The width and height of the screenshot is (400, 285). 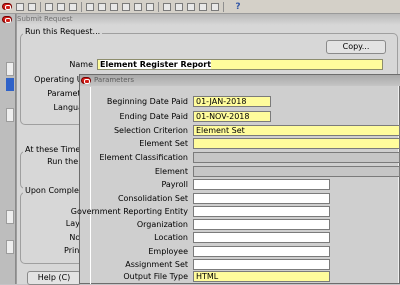 I want to click on param-label: Beginning Date Paid, so click(x=147, y=101).